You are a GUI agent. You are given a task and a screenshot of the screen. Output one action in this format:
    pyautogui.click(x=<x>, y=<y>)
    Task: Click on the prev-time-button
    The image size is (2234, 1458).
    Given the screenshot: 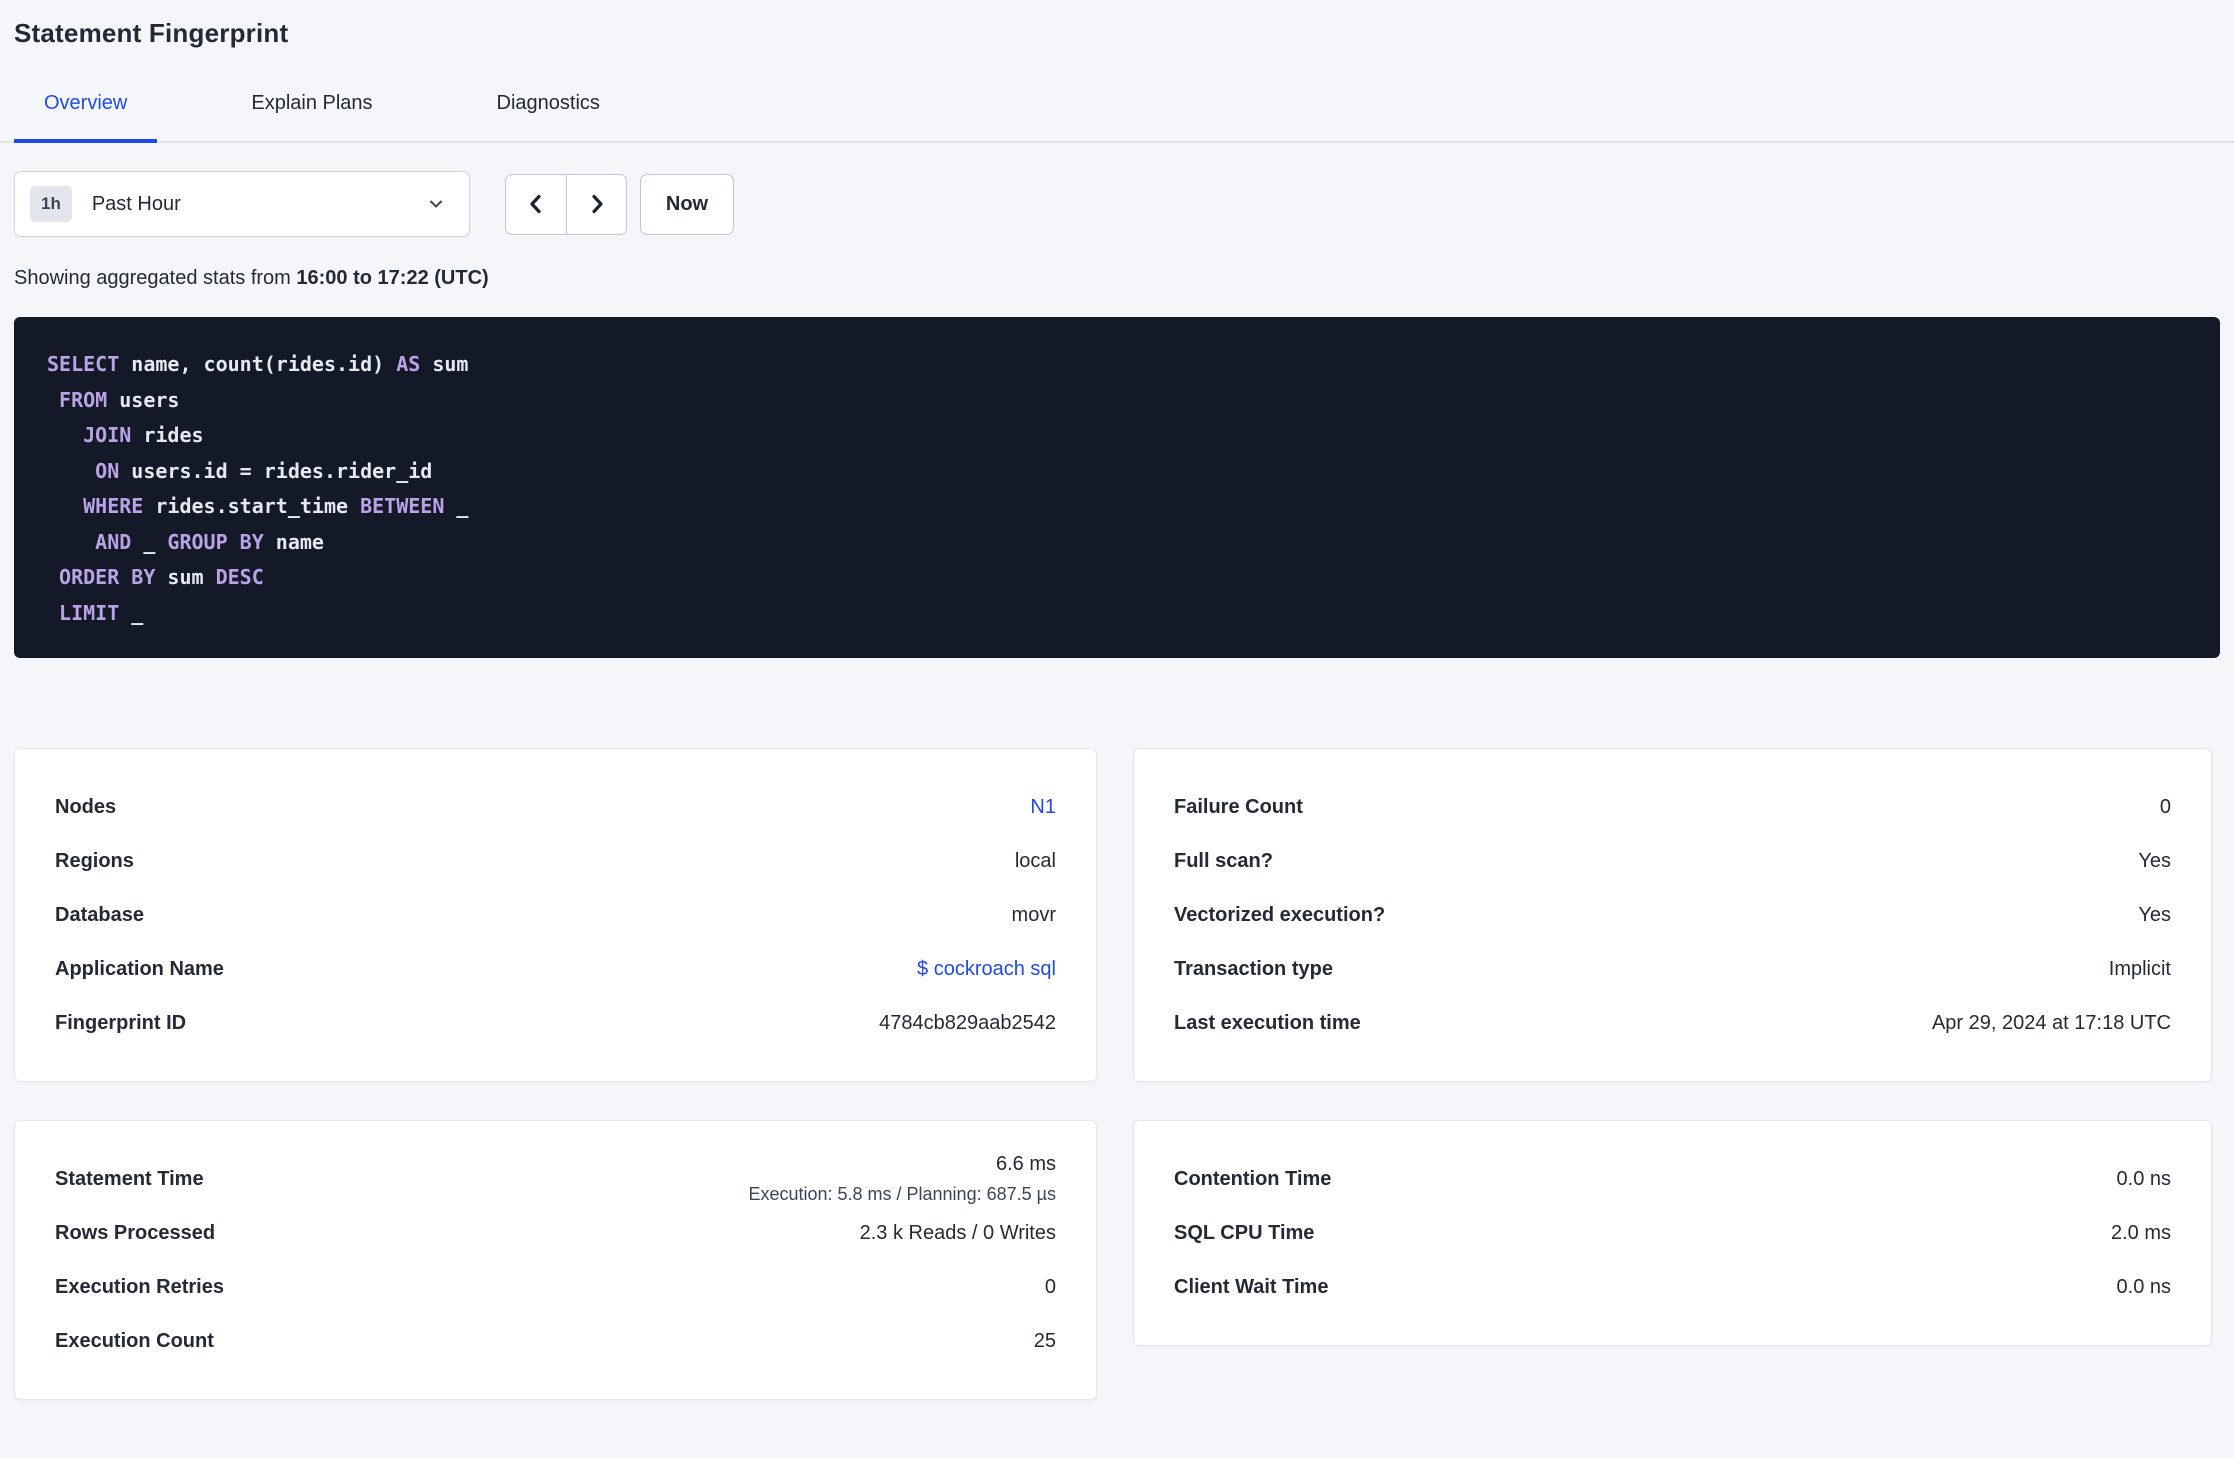 What is the action you would take?
    pyautogui.click(x=536, y=204)
    